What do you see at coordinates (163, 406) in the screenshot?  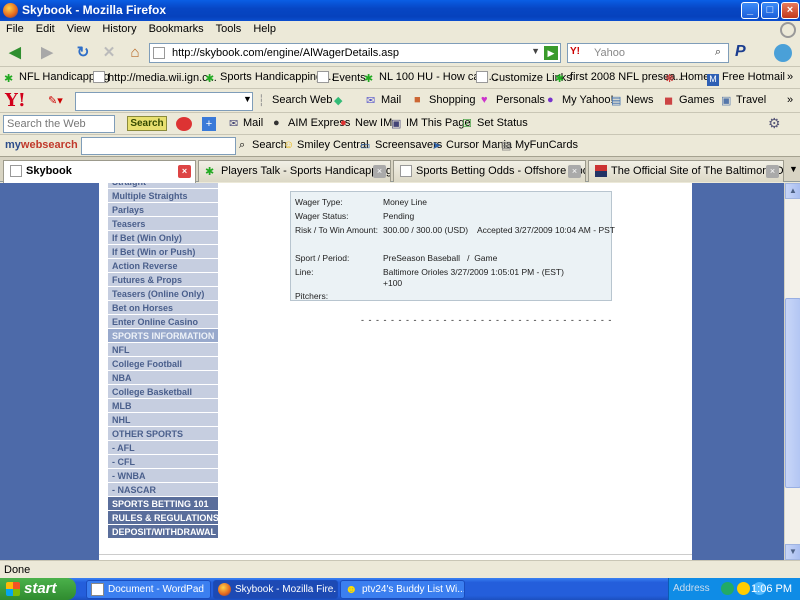 I see `side-menu-item: MLB` at bounding box center [163, 406].